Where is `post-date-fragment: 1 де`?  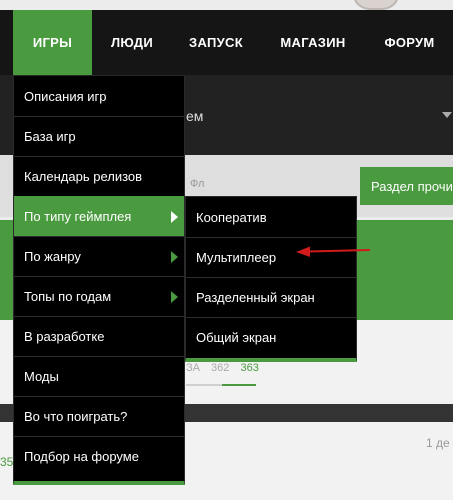
post-date-fragment: 1 де is located at coordinates (438, 443).